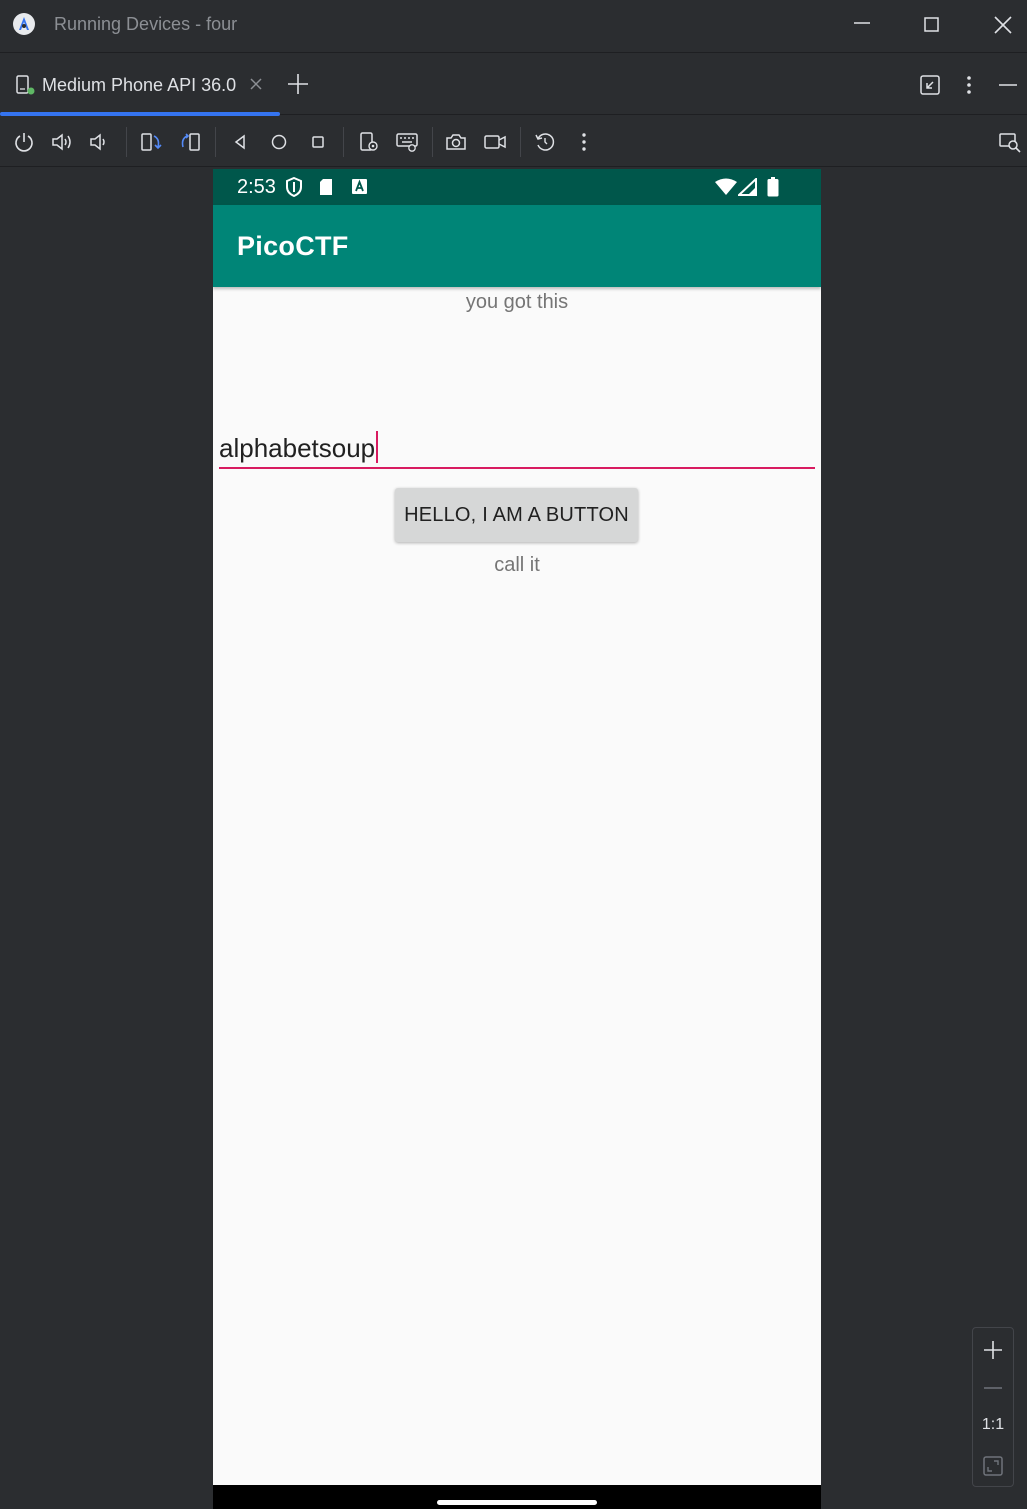 The height and width of the screenshot is (1509, 1027). I want to click on android-studio-logo-icon, so click(24, 24).